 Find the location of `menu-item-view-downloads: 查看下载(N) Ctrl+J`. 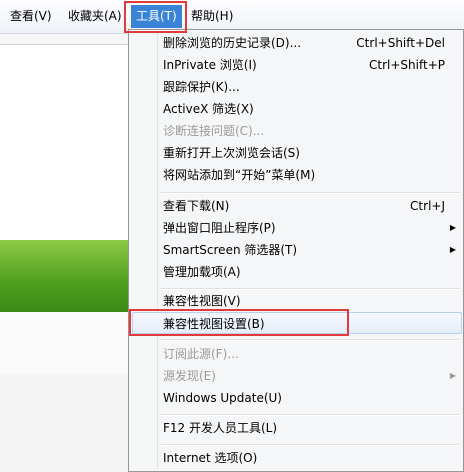

menu-item-view-downloads: 查看下载(N) Ctrl+J is located at coordinates (297, 206).